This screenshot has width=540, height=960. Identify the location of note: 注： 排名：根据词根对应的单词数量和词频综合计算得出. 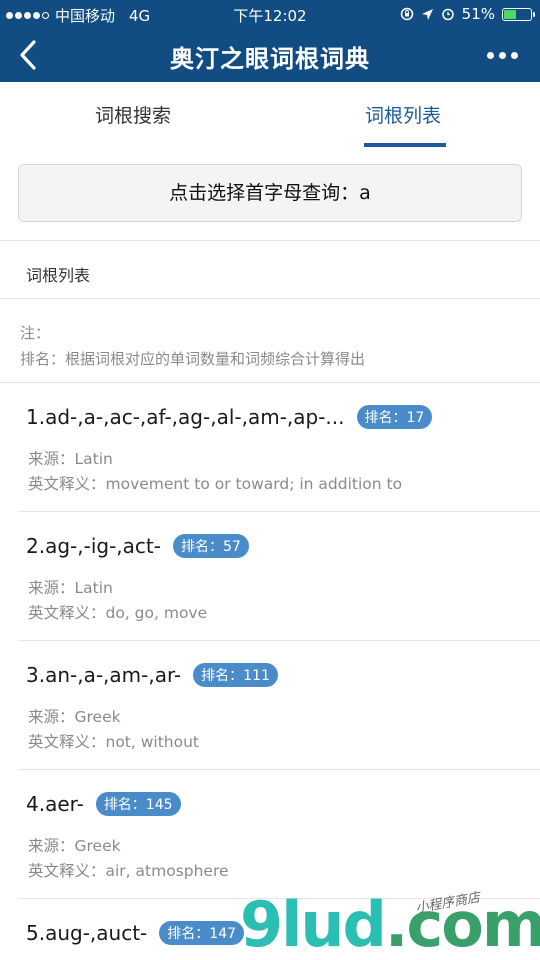
(192, 346).